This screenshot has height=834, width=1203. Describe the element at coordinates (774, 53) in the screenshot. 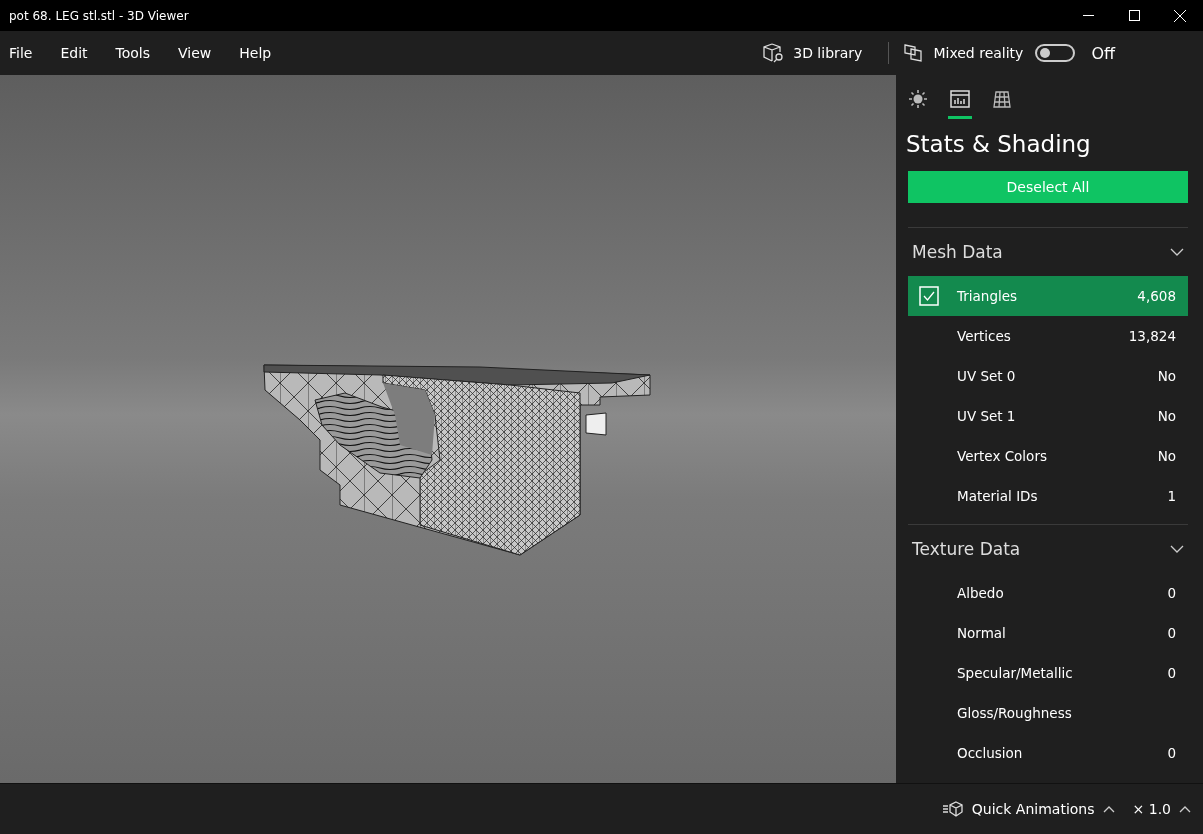

I see `cube-search-icon` at that location.